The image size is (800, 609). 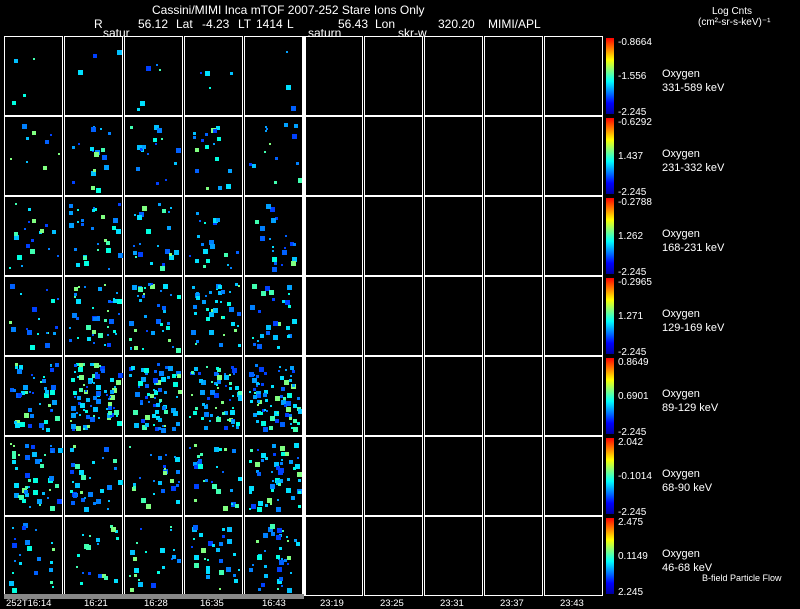 I want to click on lt-value: 1414, so click(x=269, y=24).